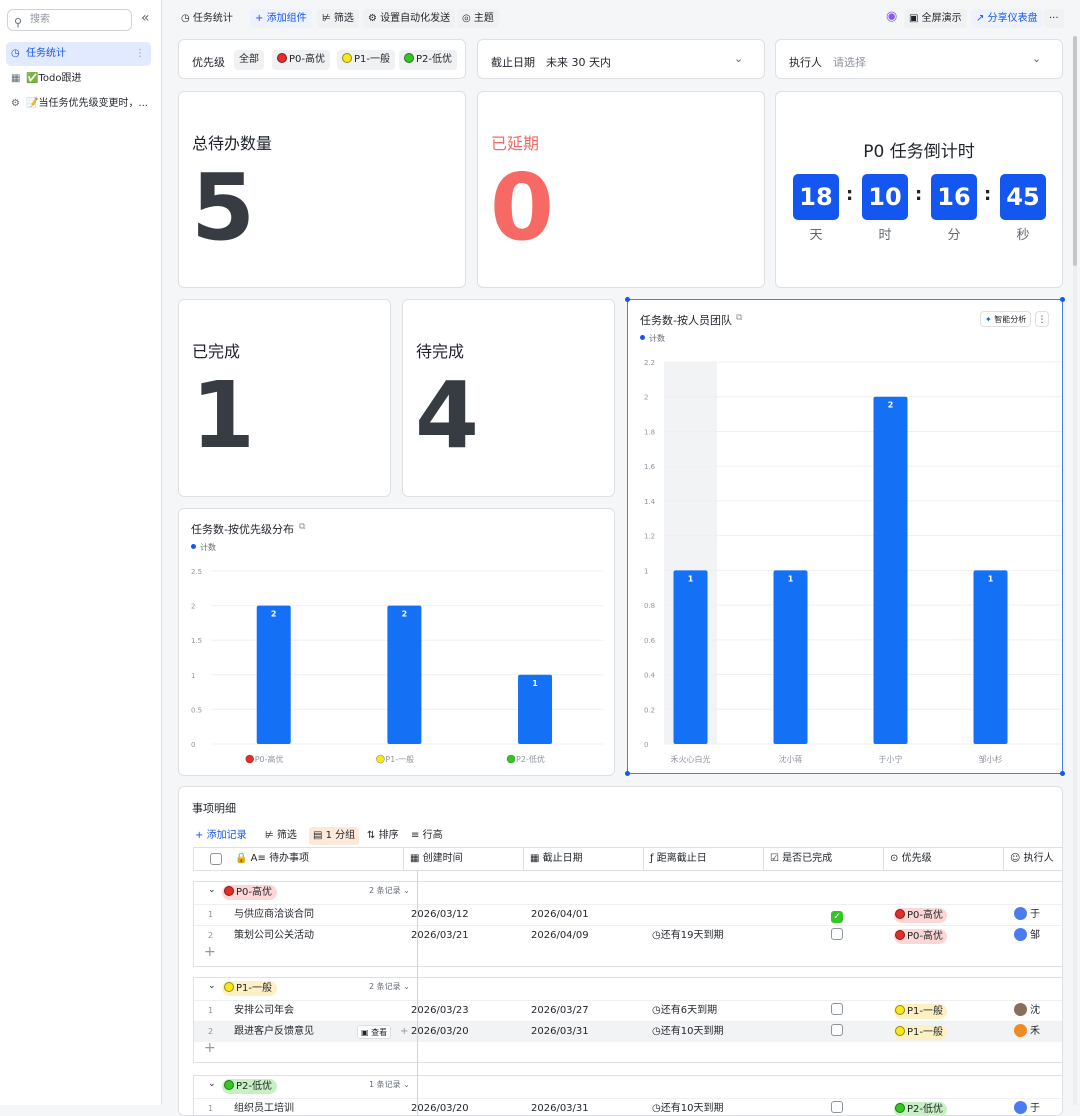 The image size is (1080, 1116). Describe the element at coordinates (264, 1107) in the screenshot. I see `task-cell: 组织员工培训` at that location.